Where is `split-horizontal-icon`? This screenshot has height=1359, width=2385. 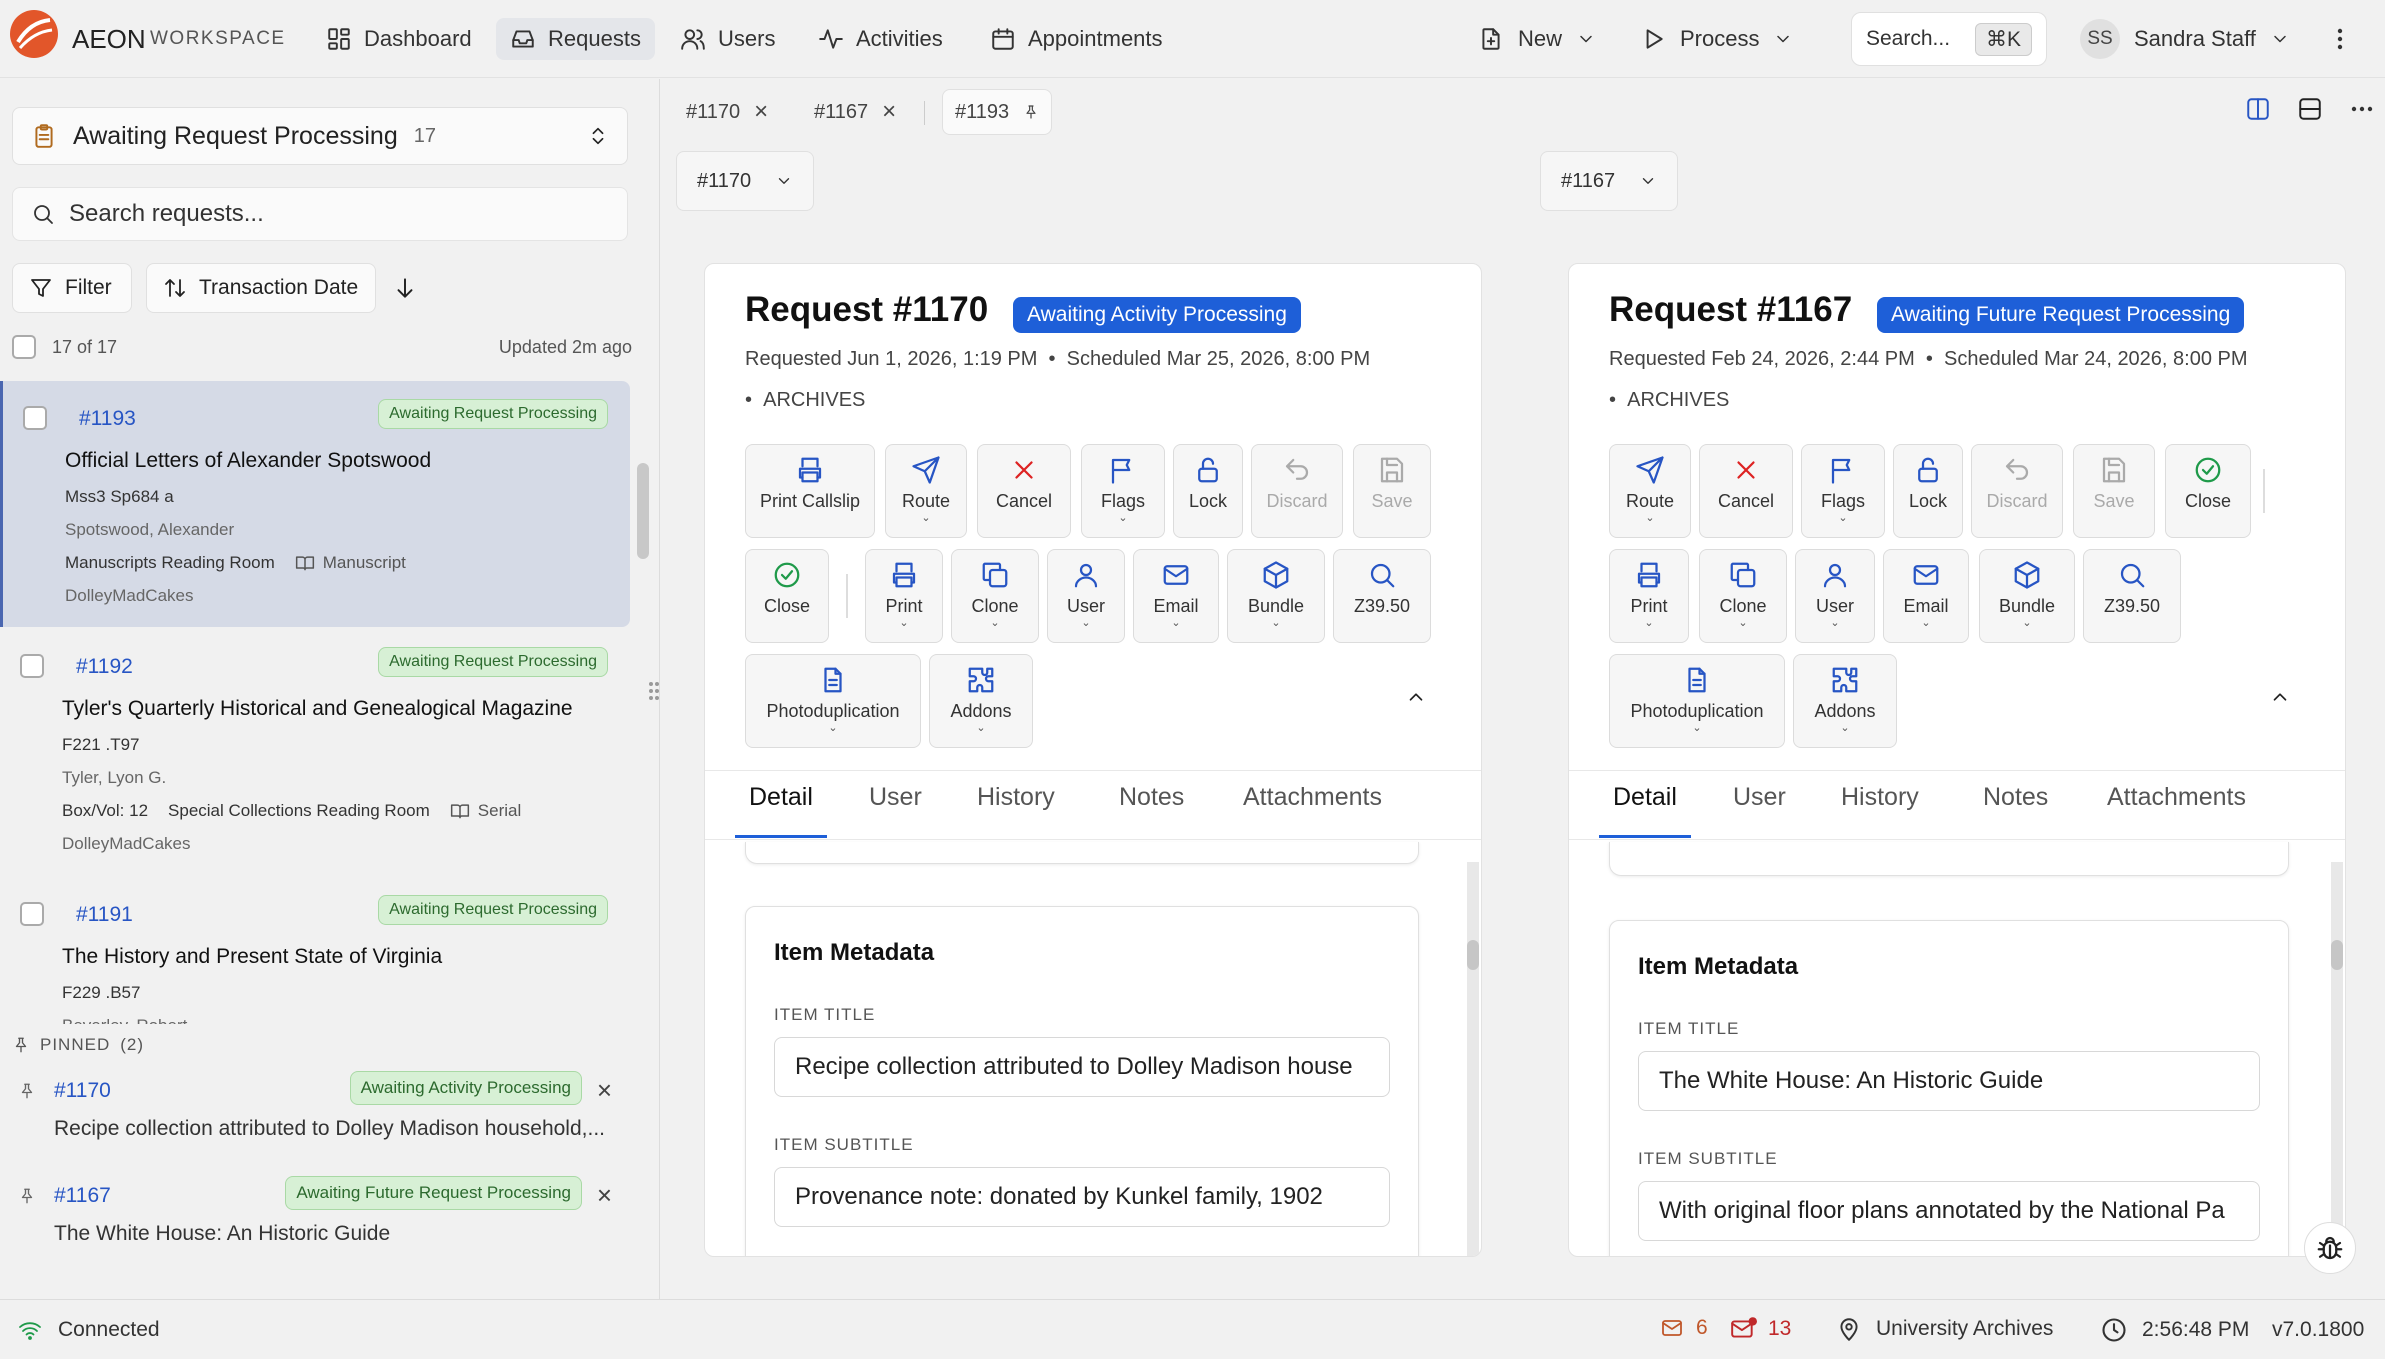 split-horizontal-icon is located at coordinates (2310, 109).